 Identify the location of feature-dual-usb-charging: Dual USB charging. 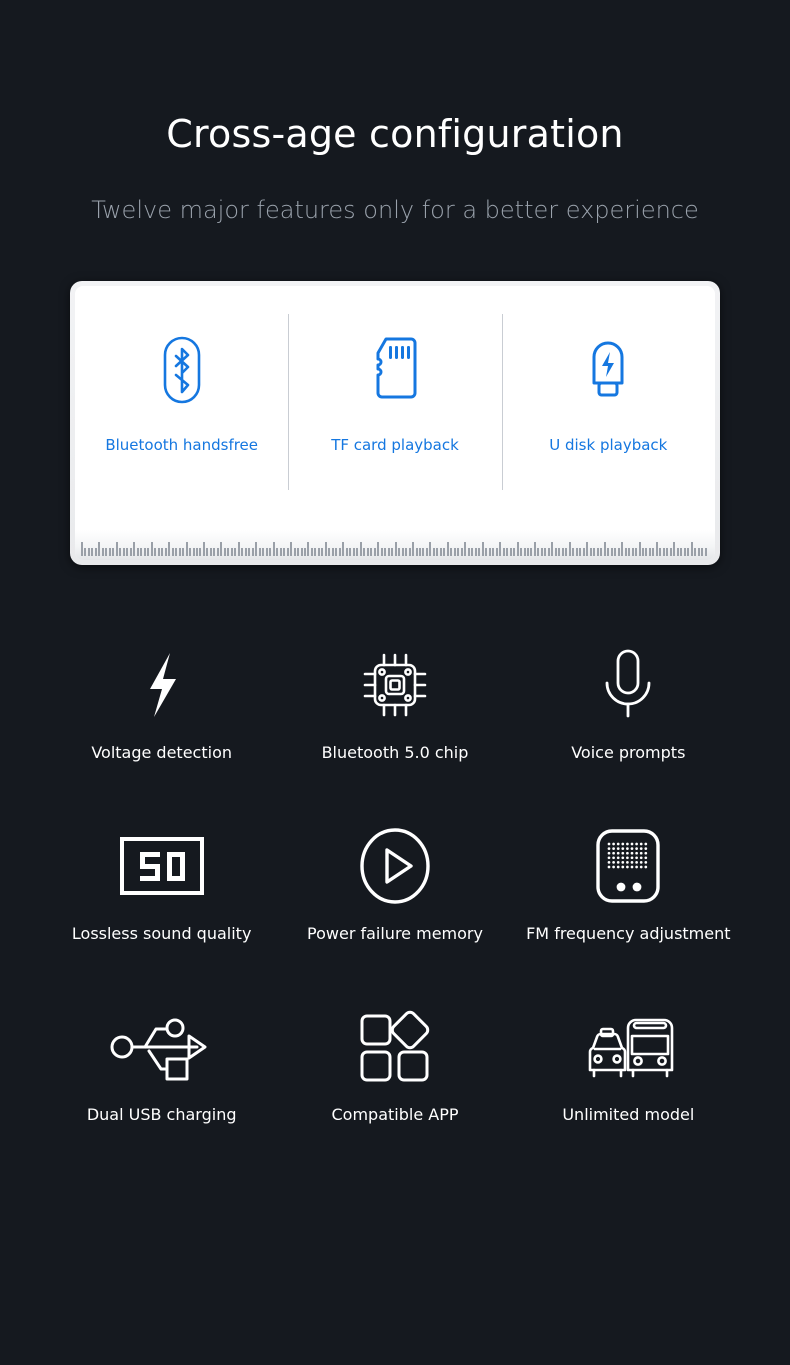
(161, 1064).